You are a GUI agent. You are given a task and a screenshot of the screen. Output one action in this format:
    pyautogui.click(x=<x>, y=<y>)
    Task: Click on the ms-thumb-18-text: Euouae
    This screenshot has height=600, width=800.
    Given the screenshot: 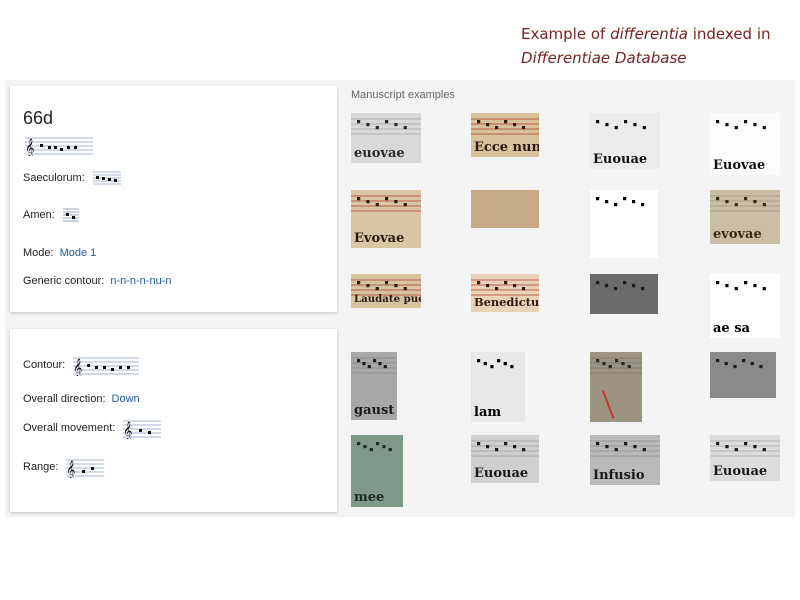 What is the action you would take?
    pyautogui.click(x=501, y=473)
    